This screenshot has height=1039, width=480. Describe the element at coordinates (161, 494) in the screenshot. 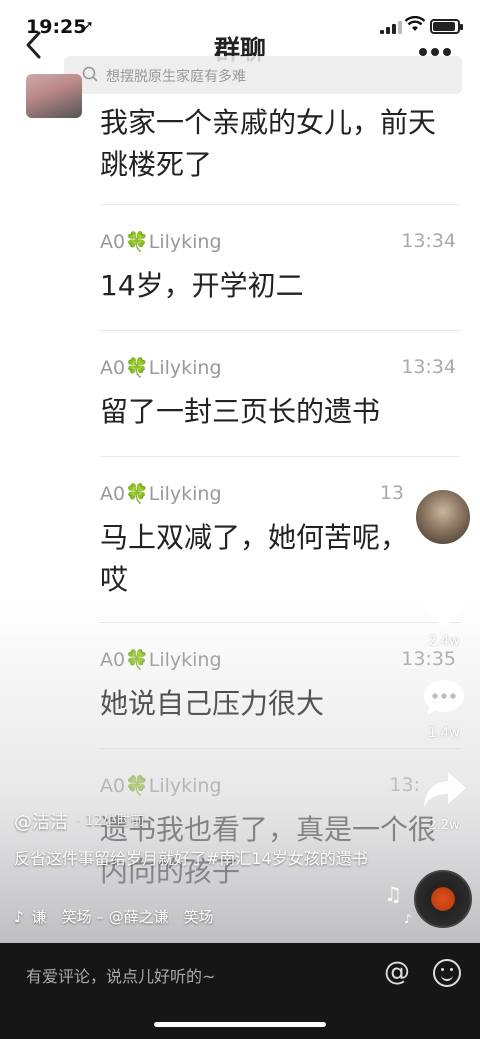

I see `message-sender: A0🍀Lilyking` at that location.